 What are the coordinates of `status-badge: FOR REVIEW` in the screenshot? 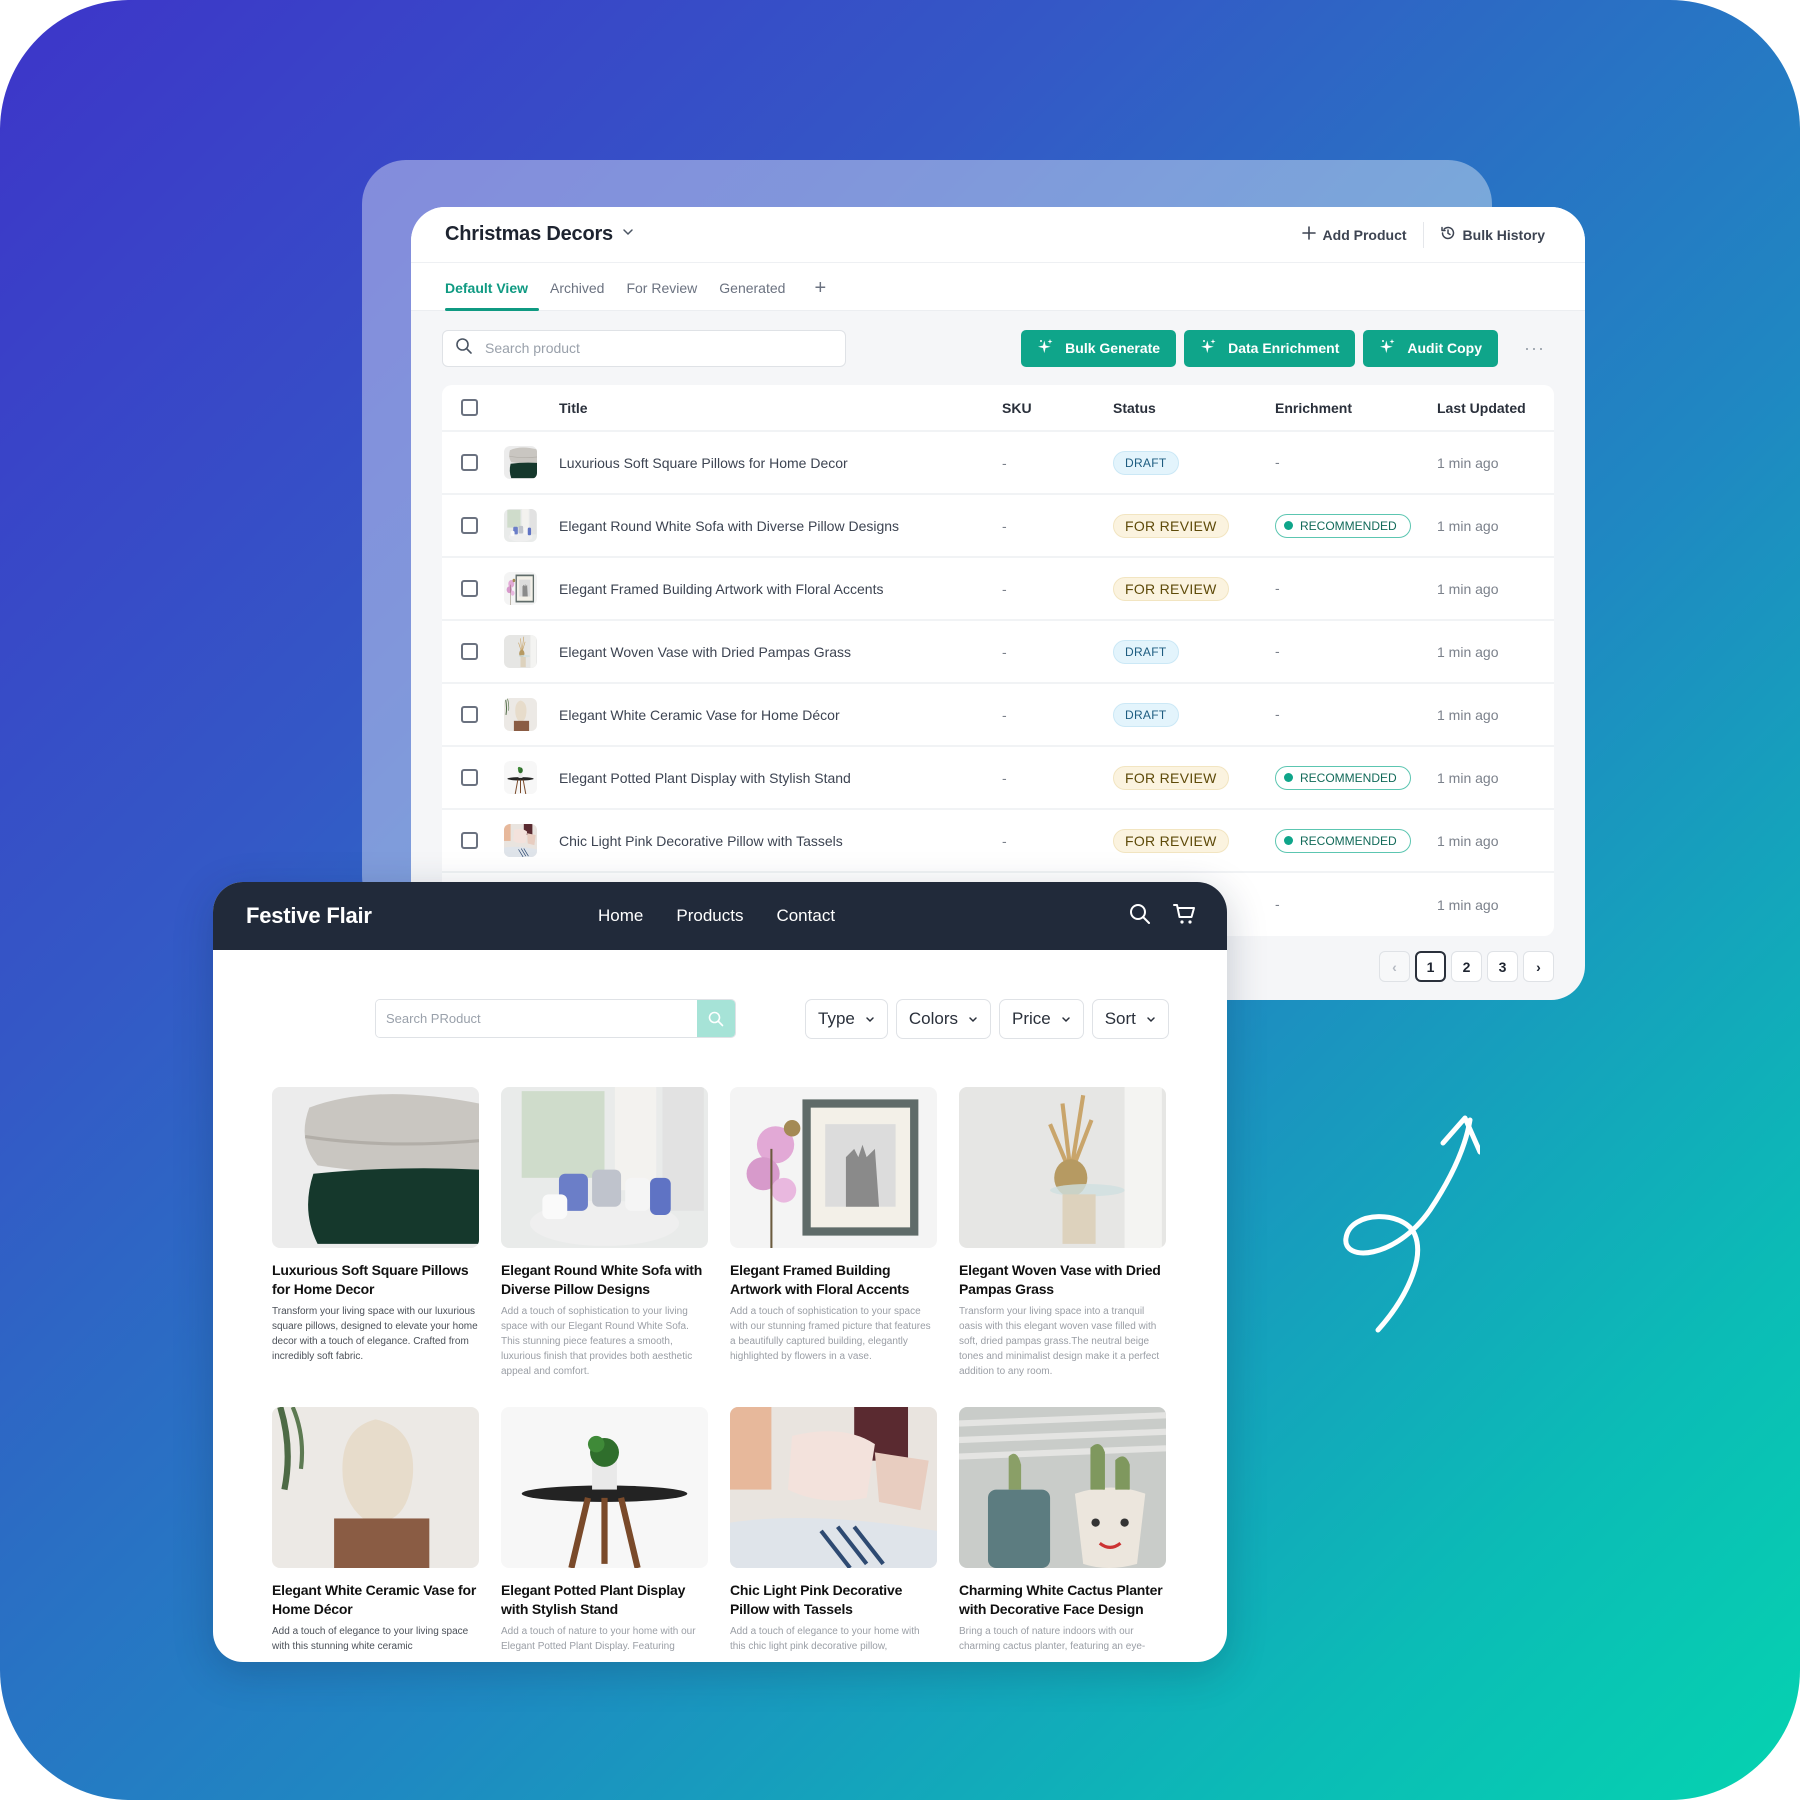 It's located at (1171, 525).